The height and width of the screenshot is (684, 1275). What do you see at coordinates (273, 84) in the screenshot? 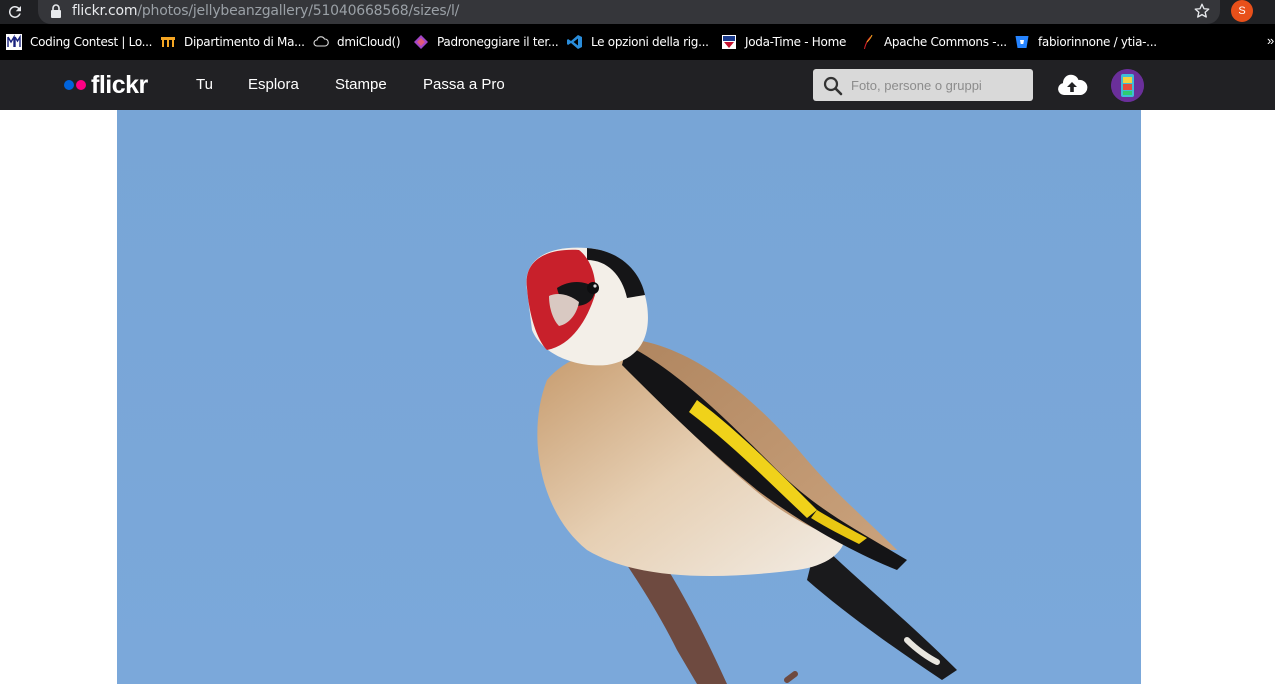
I see `nav-esplora: Esplora` at bounding box center [273, 84].